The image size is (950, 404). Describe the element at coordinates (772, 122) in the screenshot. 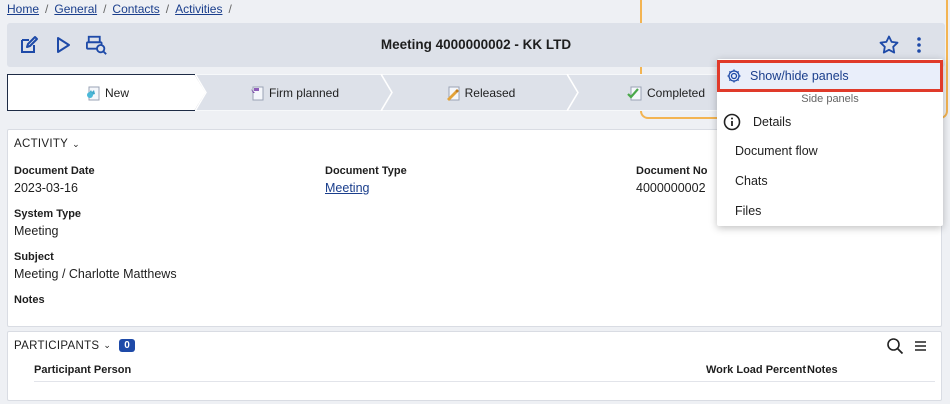

I see `menu-item-label: Details` at that location.